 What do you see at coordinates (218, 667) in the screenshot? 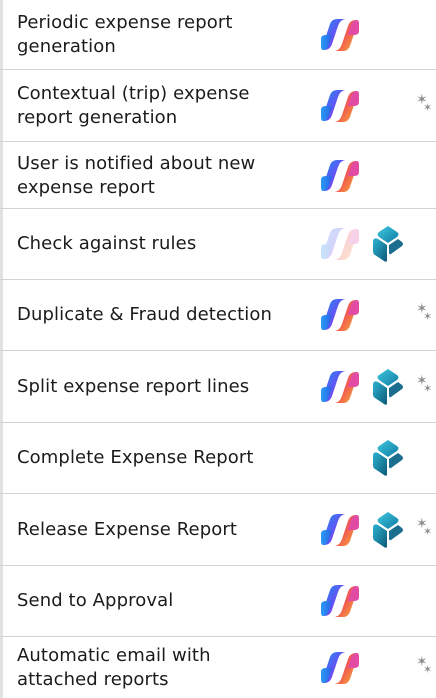
I see `feature-row: Automatic email with attached reports ✶ ✶` at bounding box center [218, 667].